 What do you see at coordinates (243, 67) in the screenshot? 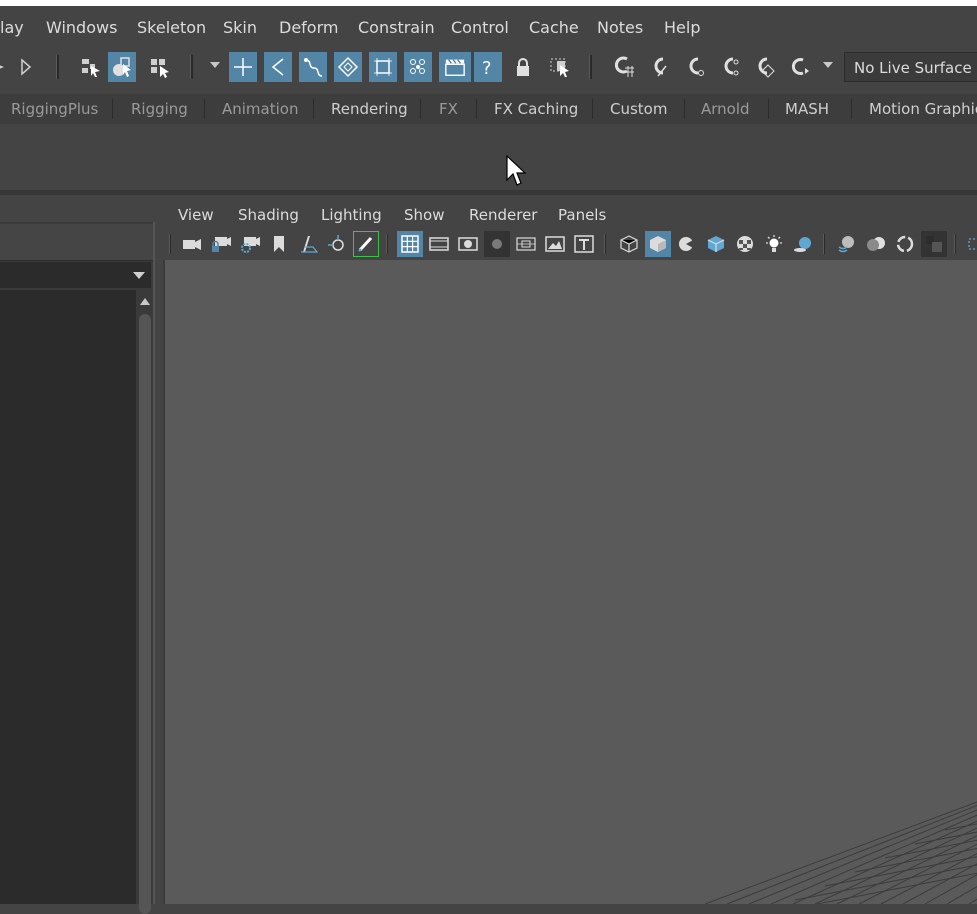
I see `snap-to-grid-icon` at bounding box center [243, 67].